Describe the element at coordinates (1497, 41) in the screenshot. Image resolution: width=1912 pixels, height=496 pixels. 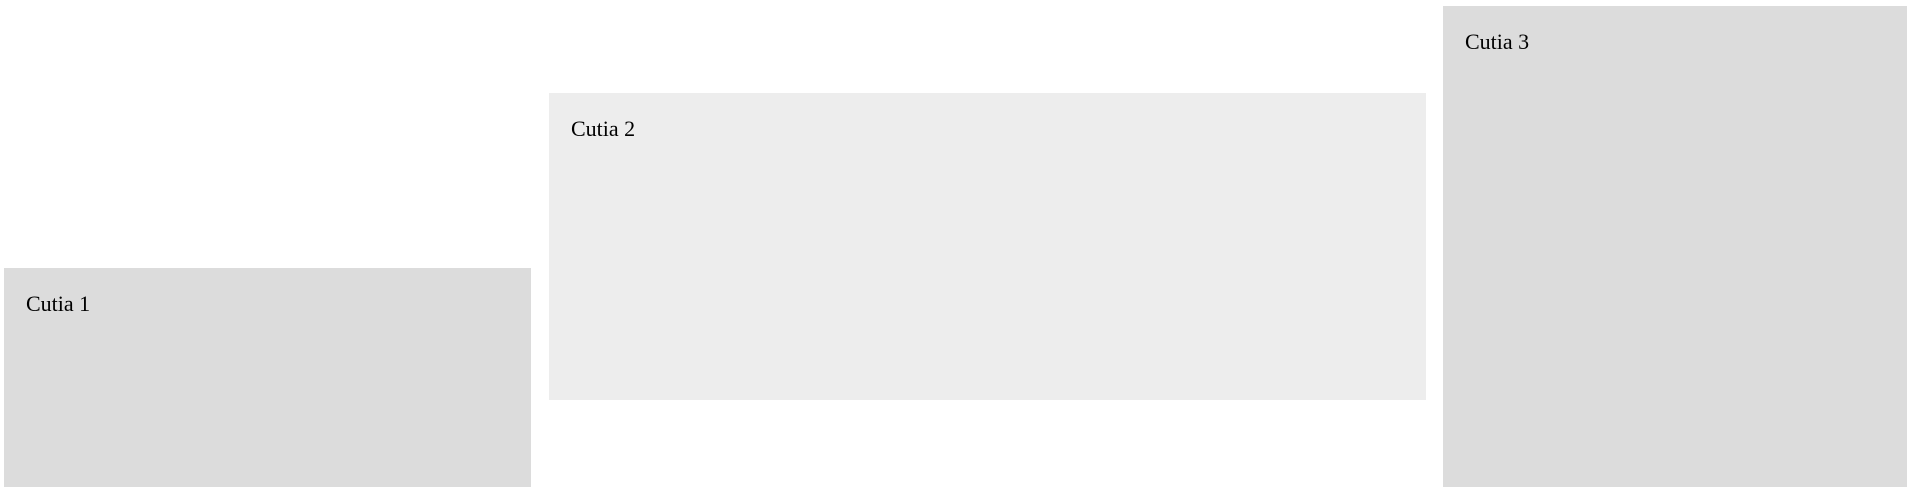
I see `box-3-label: Cutia 3` at that location.